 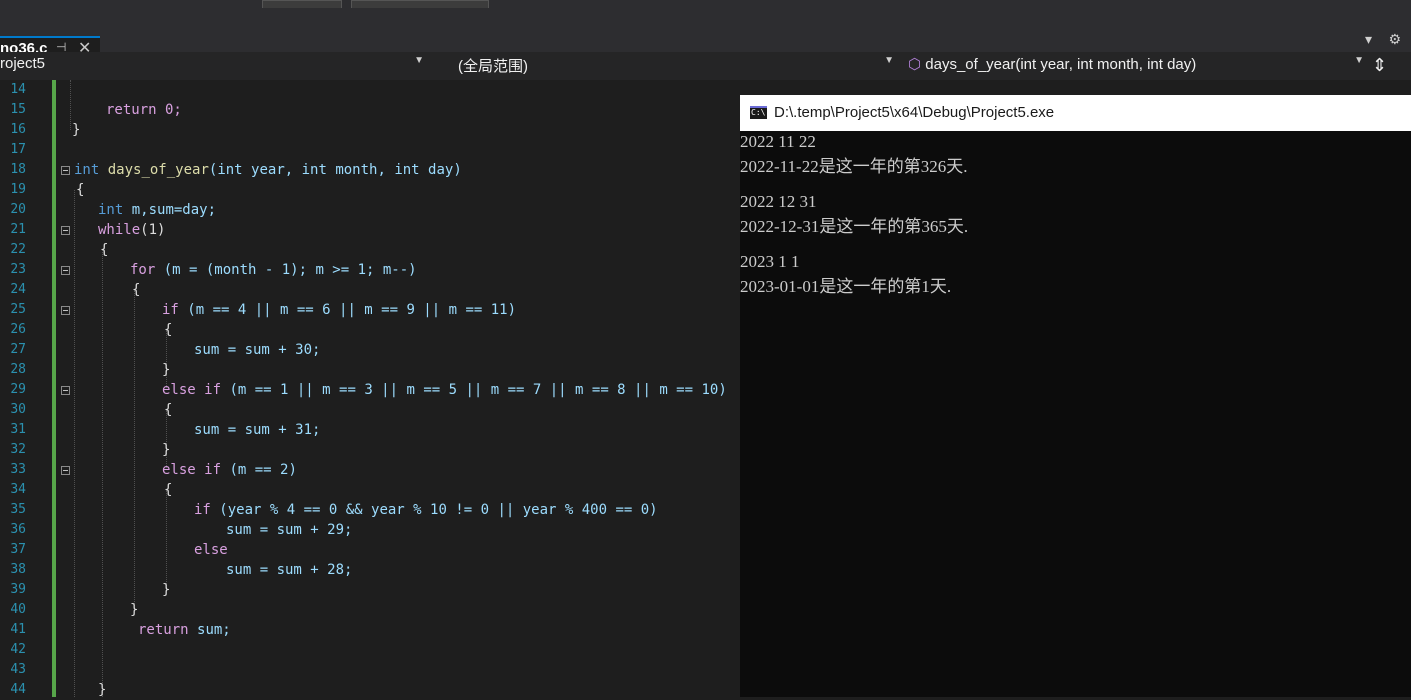 What do you see at coordinates (18, 669) in the screenshot?
I see `line-number: 43` at bounding box center [18, 669].